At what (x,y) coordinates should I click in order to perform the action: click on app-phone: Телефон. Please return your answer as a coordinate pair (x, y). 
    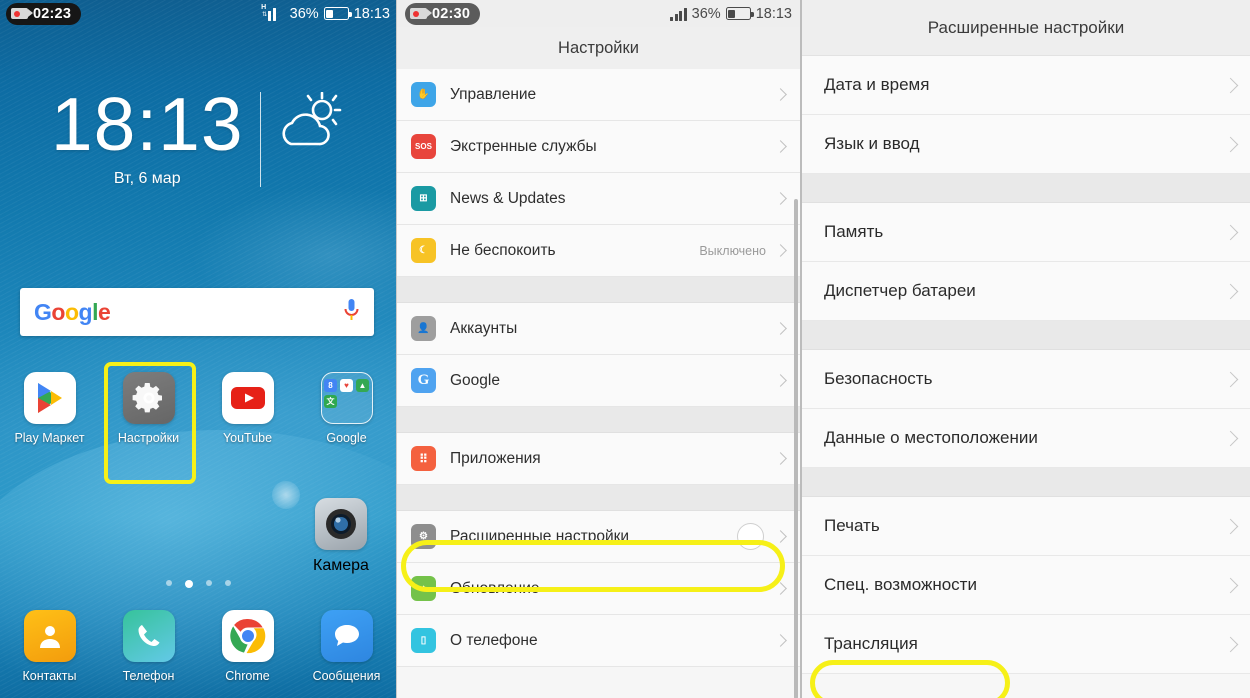
    Looking at the image, I should click on (148, 646).